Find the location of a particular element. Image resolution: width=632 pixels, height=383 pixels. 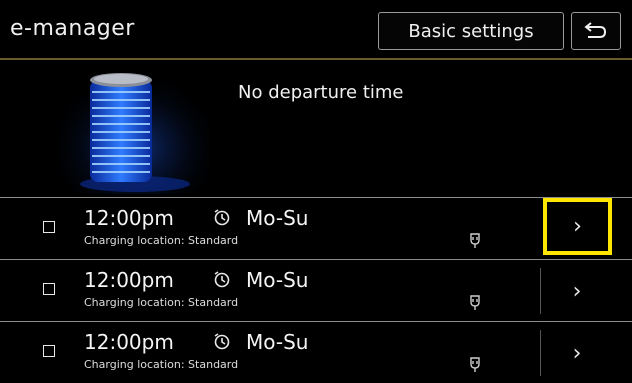

app-title: e-manager is located at coordinates (72, 28).